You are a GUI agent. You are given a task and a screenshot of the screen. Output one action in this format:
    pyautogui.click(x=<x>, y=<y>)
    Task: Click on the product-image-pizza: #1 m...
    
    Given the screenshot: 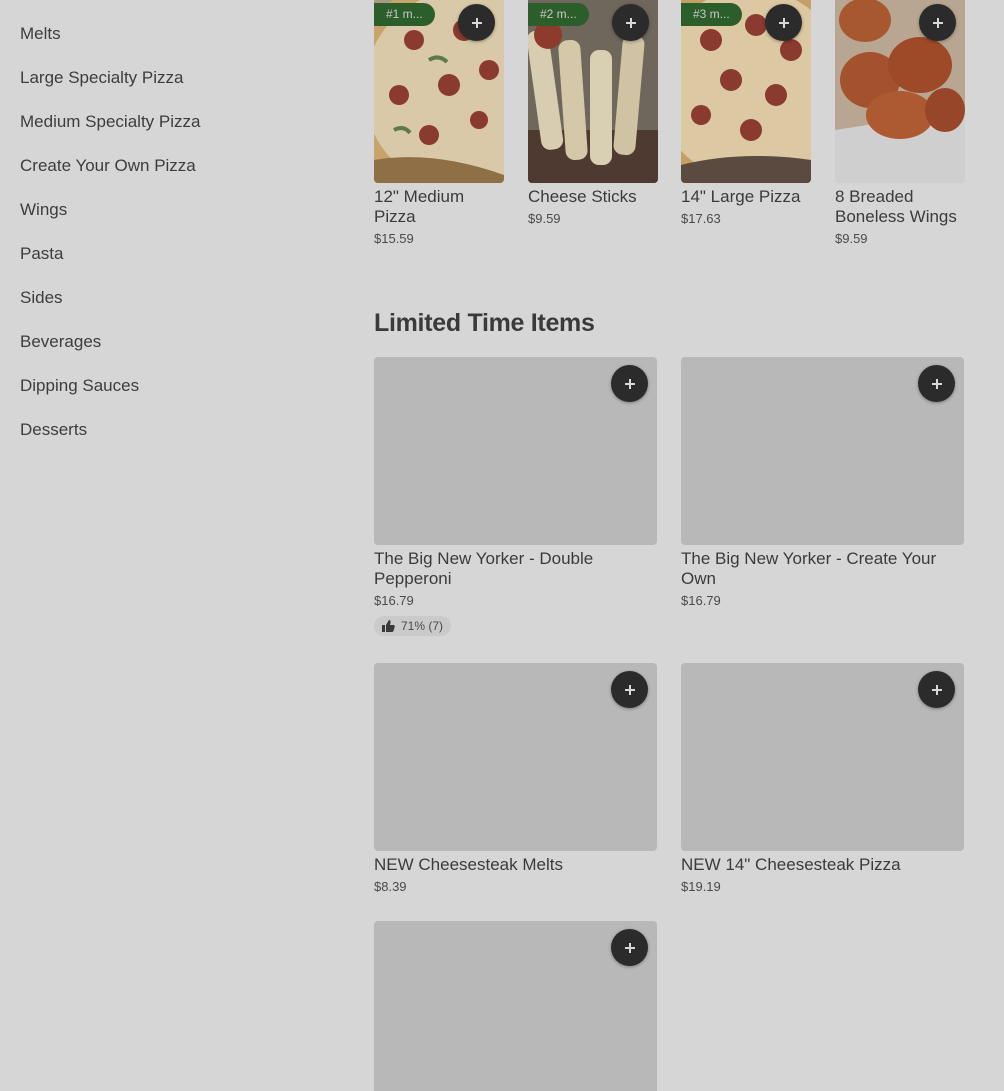 What is the action you would take?
    pyautogui.click(x=439, y=91)
    